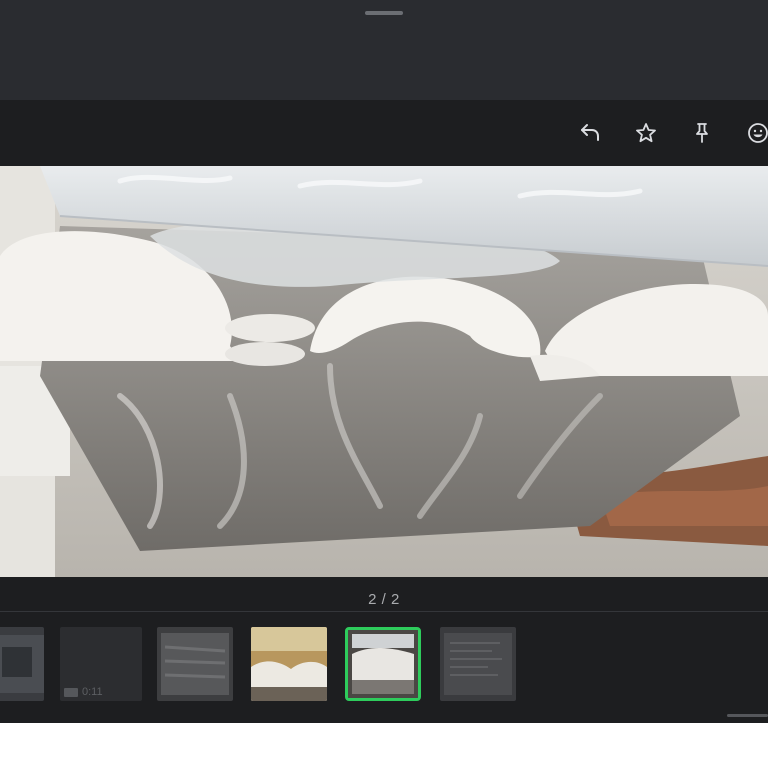 Image resolution: width=768 pixels, height=768 pixels. I want to click on pin-button, so click(702, 133).